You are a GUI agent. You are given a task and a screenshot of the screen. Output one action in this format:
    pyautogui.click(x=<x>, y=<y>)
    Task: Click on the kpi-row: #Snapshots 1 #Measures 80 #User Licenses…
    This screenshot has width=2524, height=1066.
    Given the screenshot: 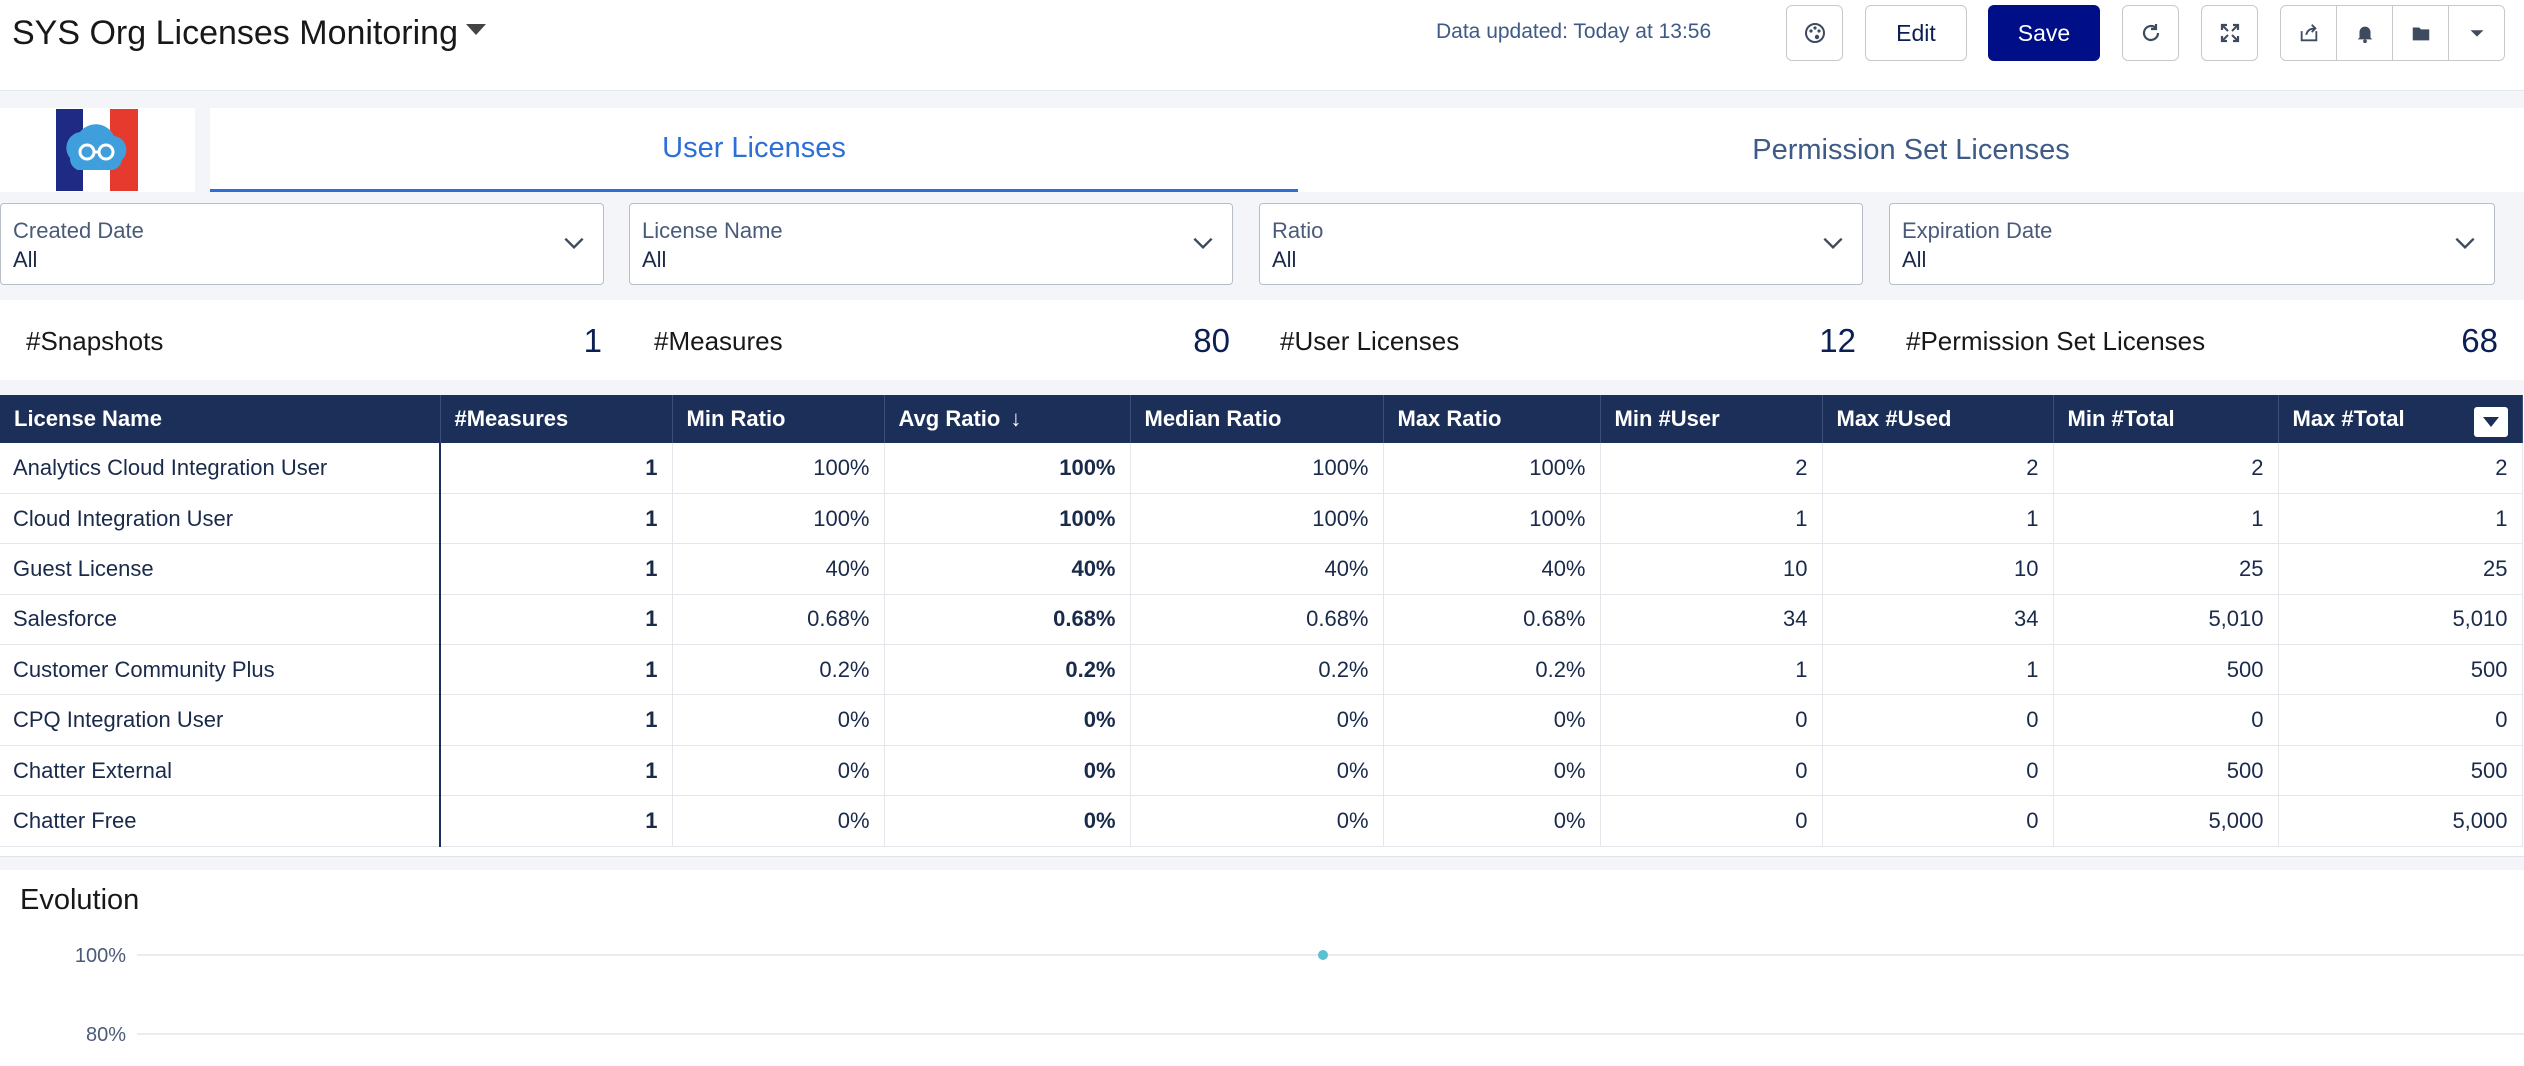 What is the action you would take?
    pyautogui.click(x=1262, y=340)
    